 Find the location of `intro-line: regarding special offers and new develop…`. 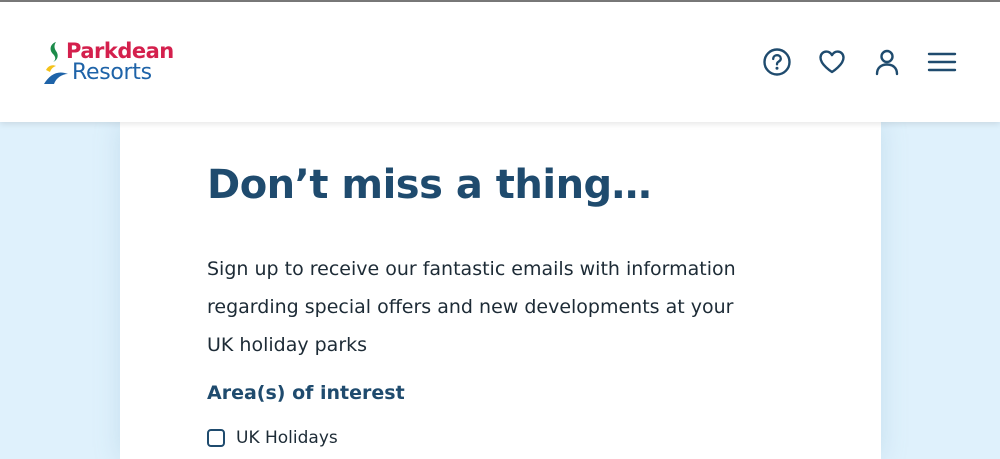

intro-line: regarding special offers and new develop… is located at coordinates (470, 307).